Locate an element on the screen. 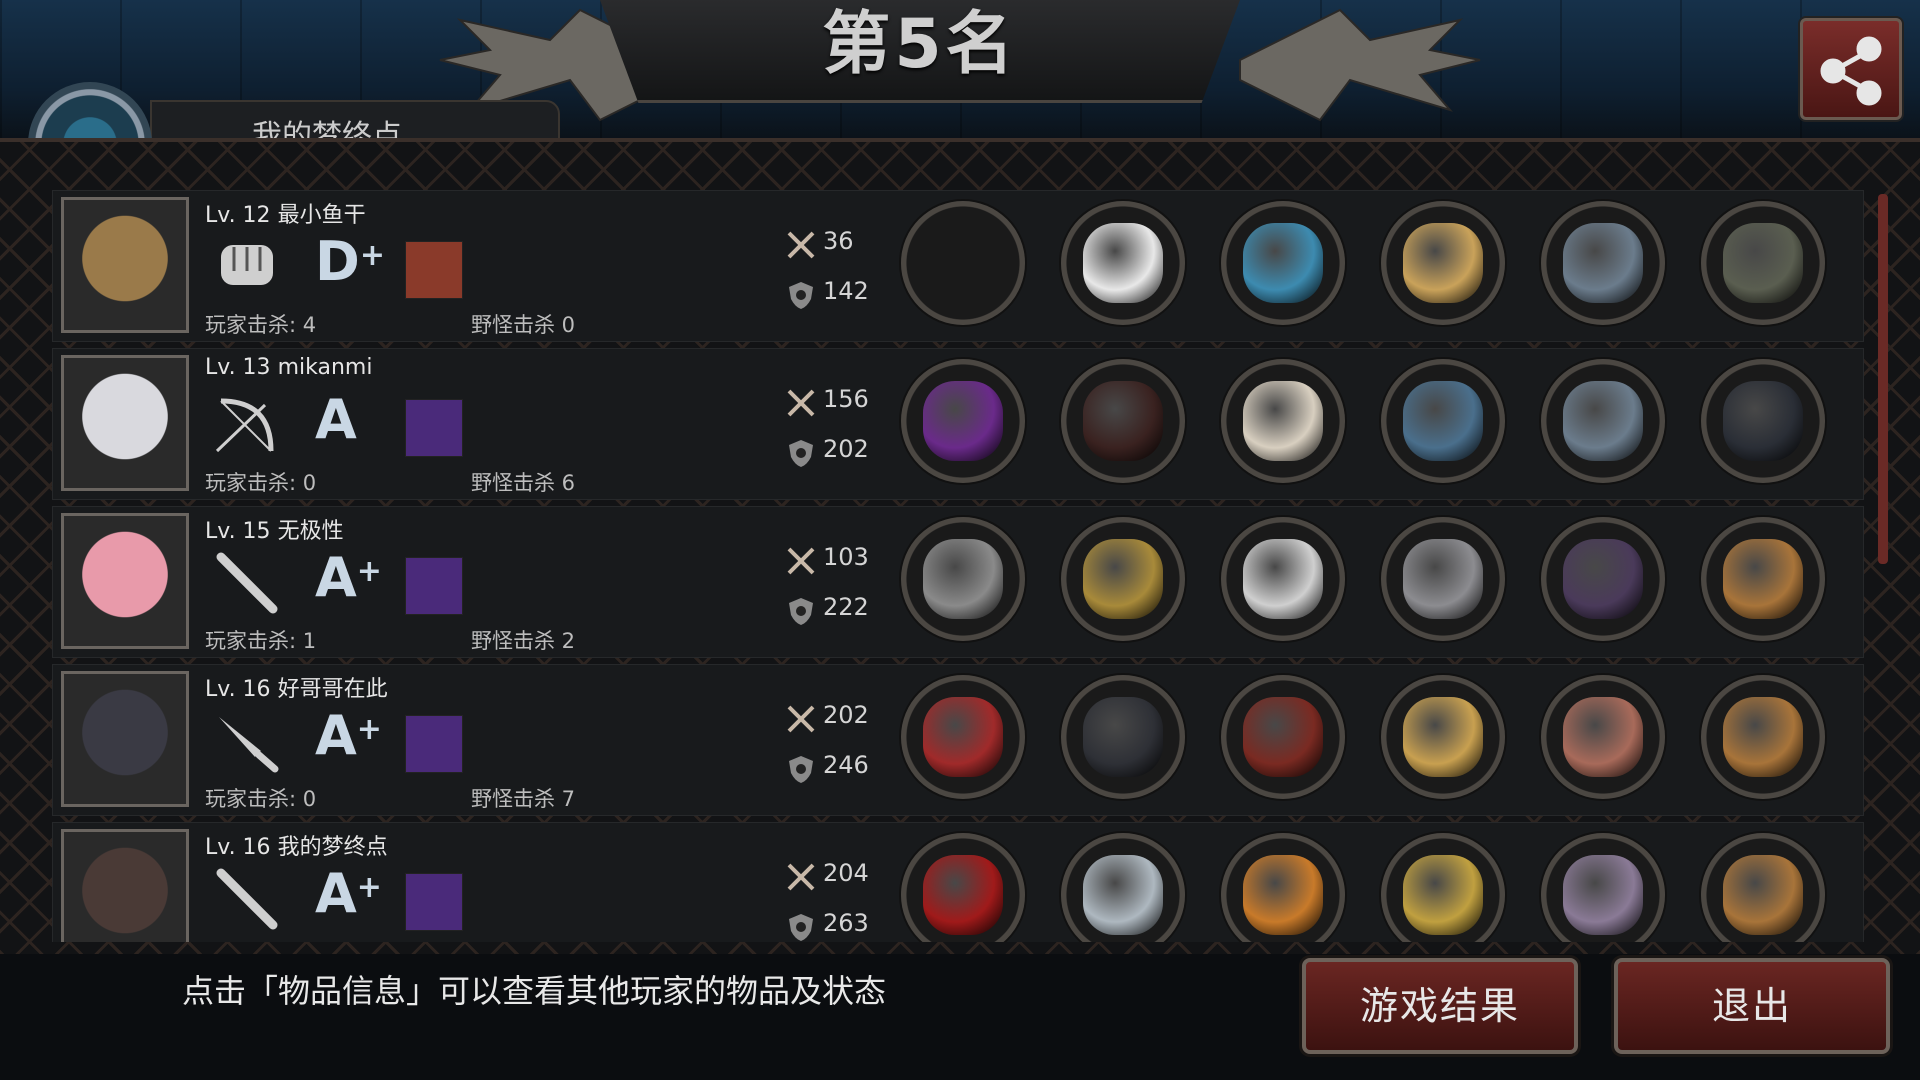 This screenshot has height=1080, width=1920. weapon-grade: D+ is located at coordinates (350, 261).